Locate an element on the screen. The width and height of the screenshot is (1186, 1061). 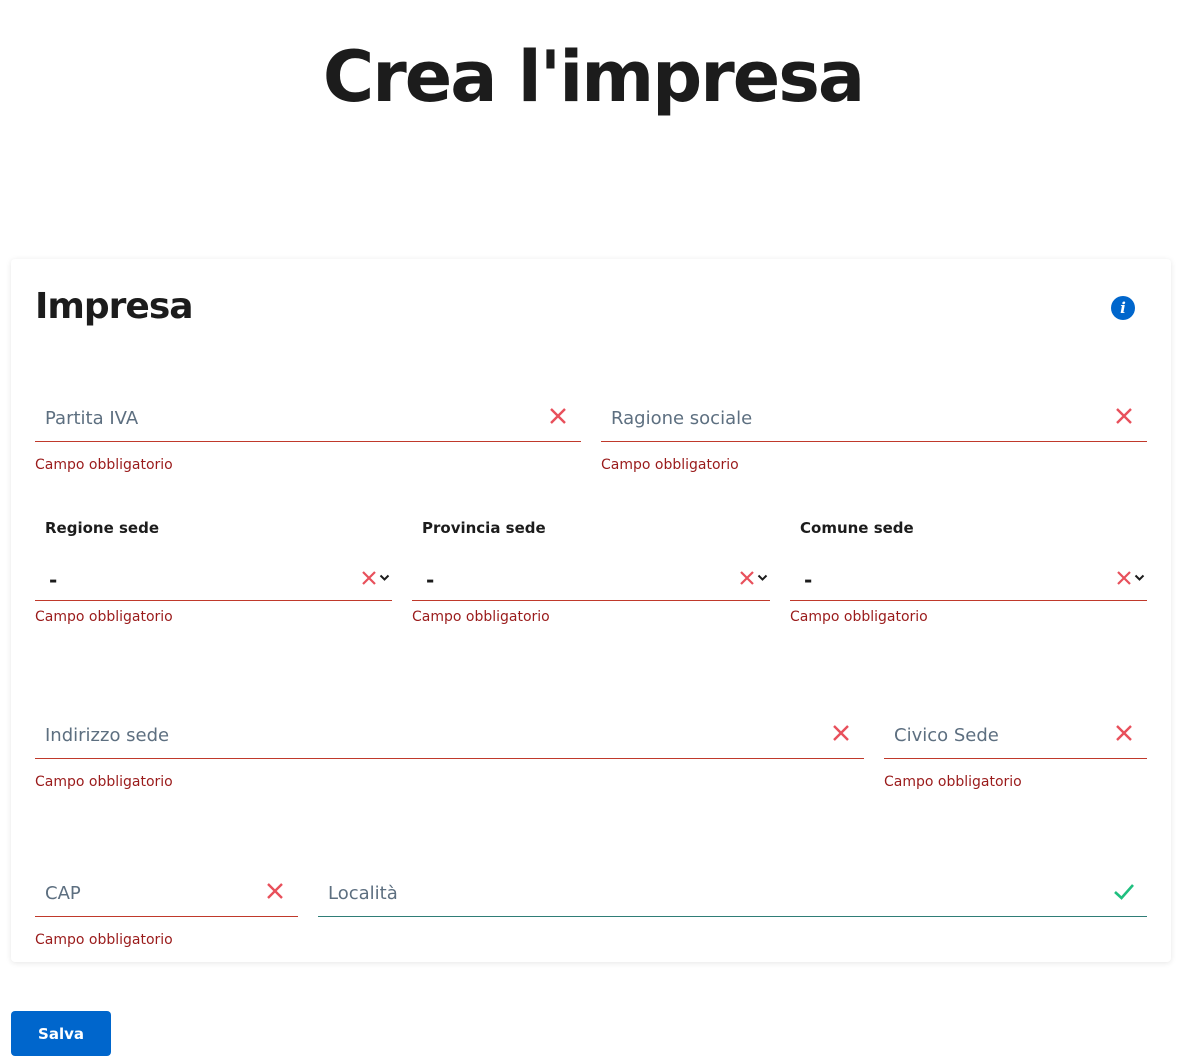
indirizzo-sede-input: Indirizzo sede is located at coordinates (449, 737).